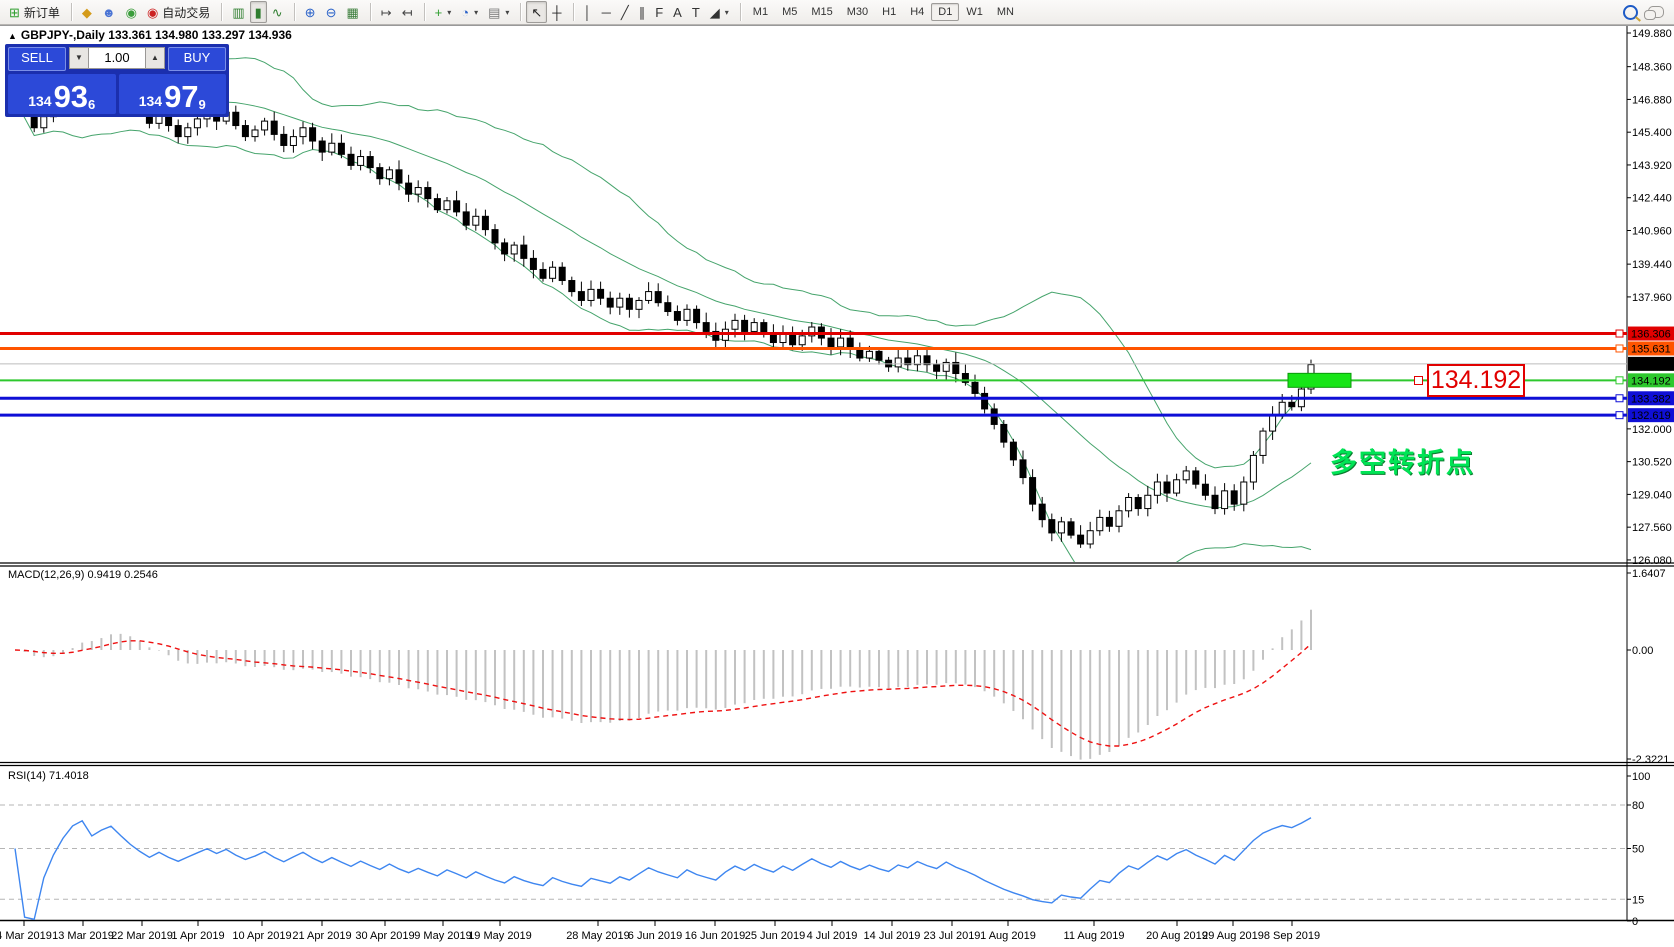 The height and width of the screenshot is (947, 1674). Describe the element at coordinates (178, 12) in the screenshot. I see `auto-trading-button: ◉ 自动交易` at that location.